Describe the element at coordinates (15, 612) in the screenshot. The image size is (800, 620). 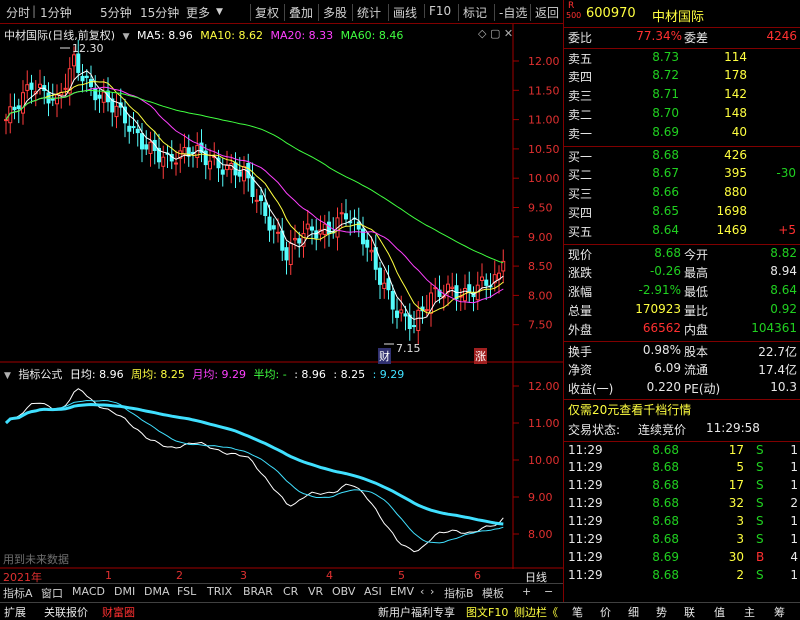
I see `expand-button: 扩展` at that location.